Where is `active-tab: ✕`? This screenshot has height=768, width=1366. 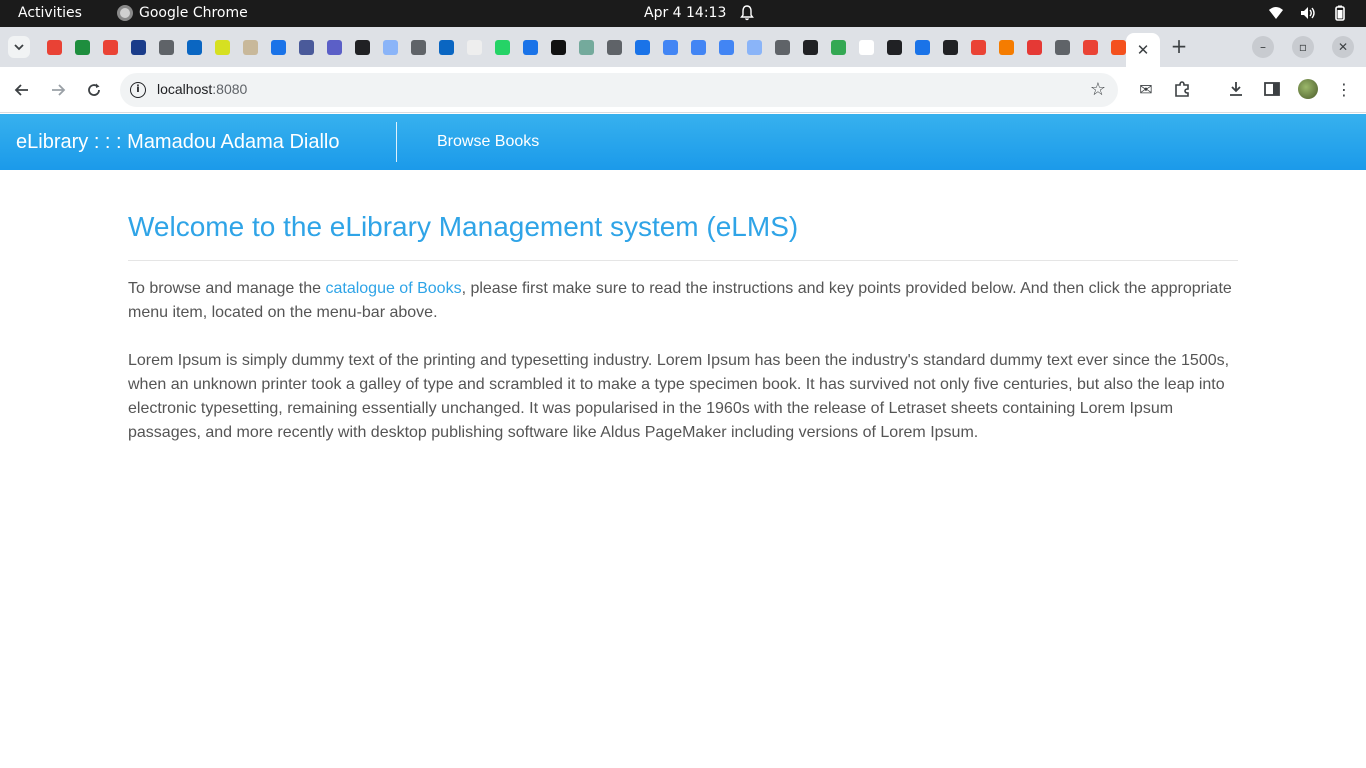 active-tab: ✕ is located at coordinates (1143, 50).